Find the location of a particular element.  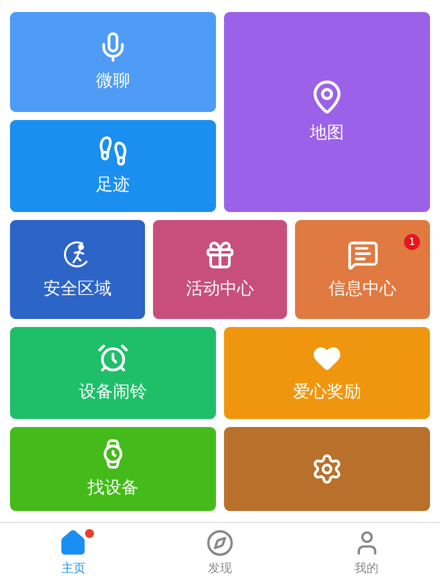

tile-label: 地图 is located at coordinates (327, 134).